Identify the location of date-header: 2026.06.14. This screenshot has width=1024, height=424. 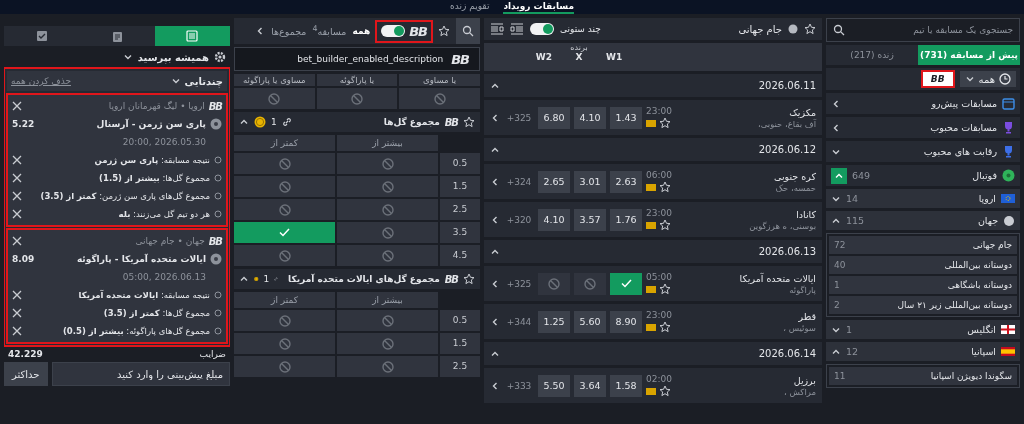
(653, 353).